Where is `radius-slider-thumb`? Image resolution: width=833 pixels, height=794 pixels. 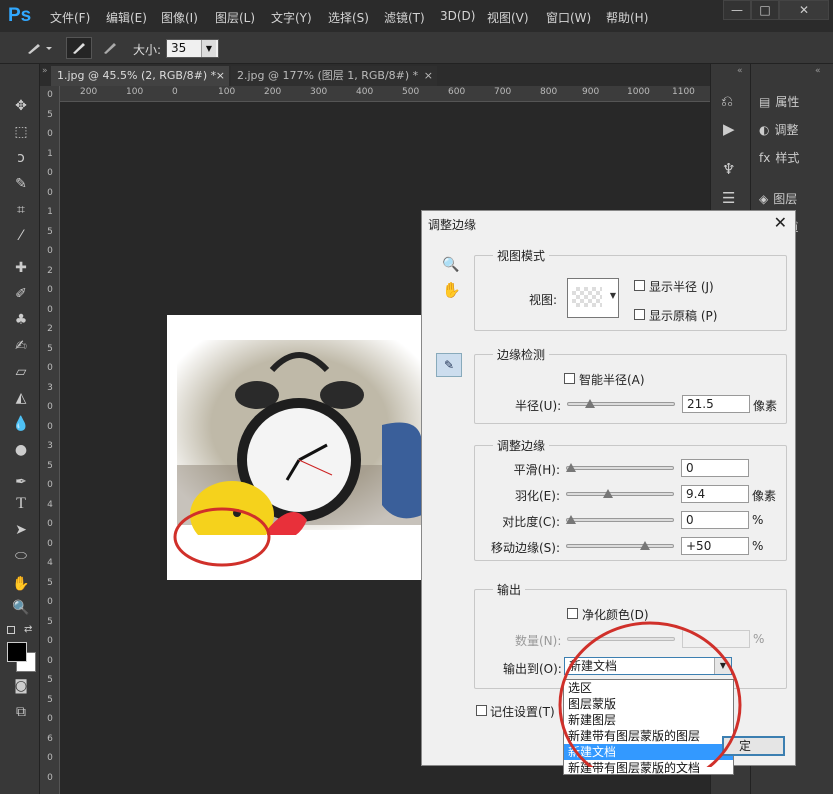 radius-slider-thumb is located at coordinates (589, 403).